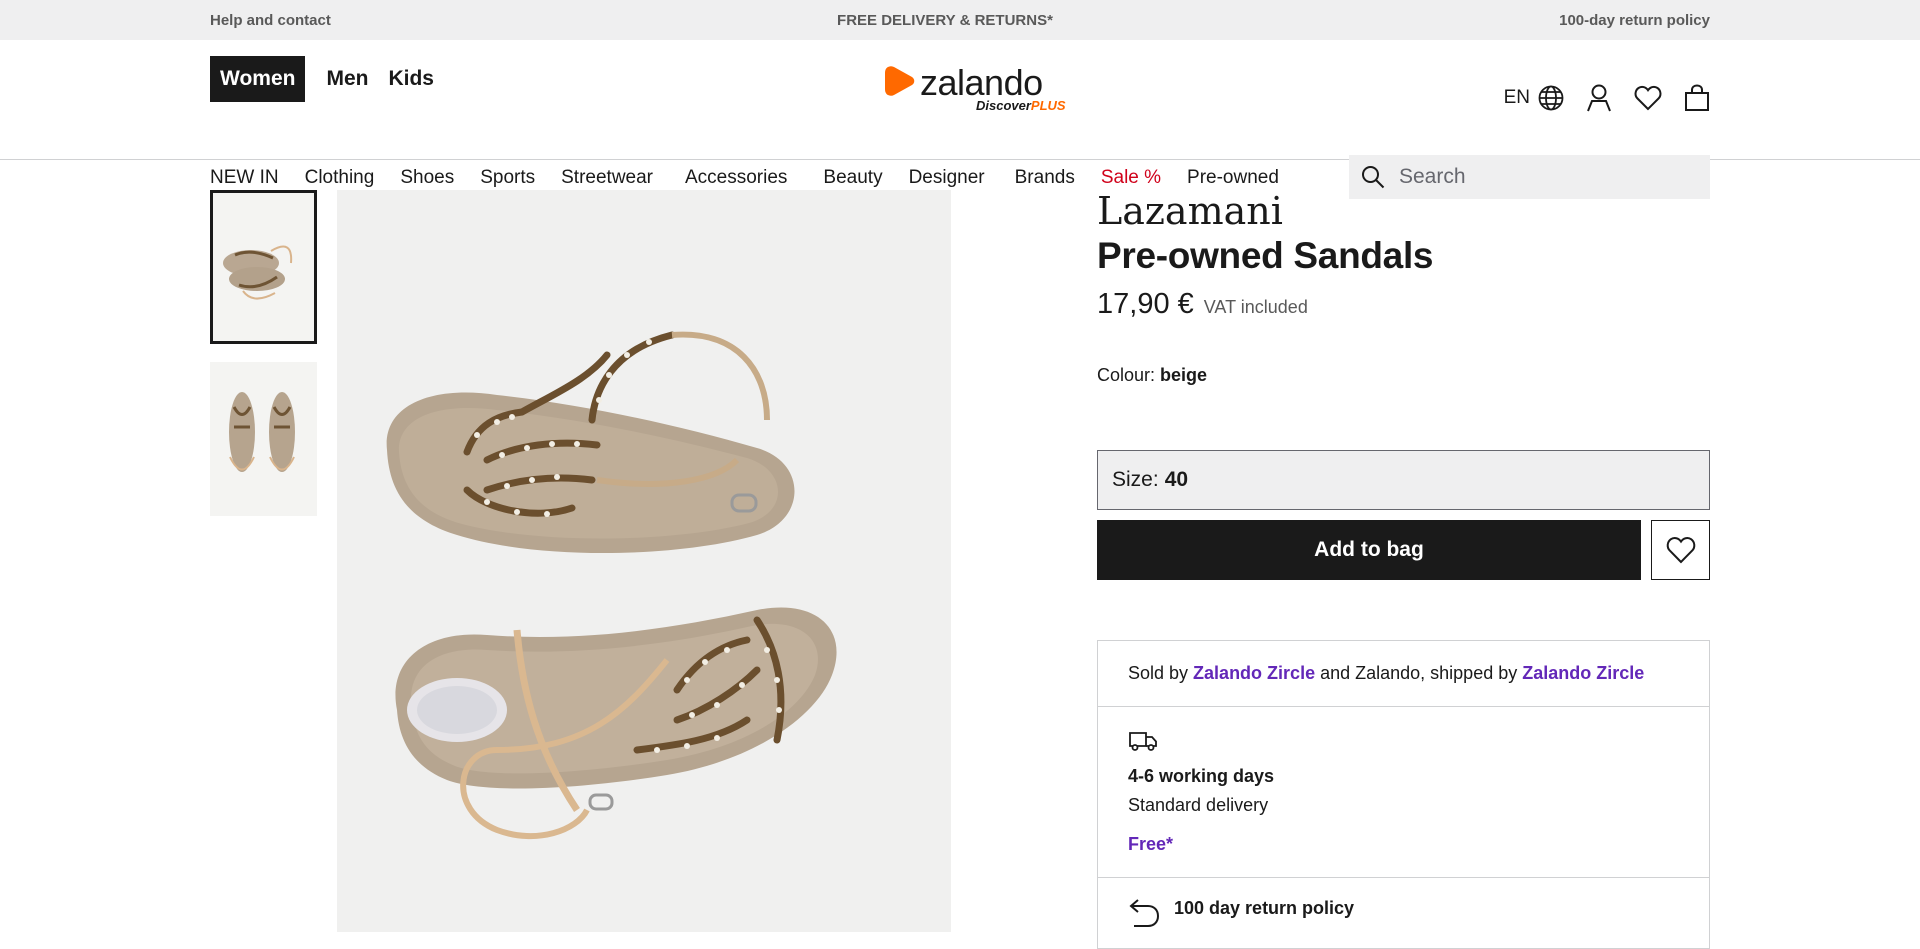 The width and height of the screenshot is (1920, 949). What do you see at coordinates (340, 178) in the screenshot?
I see `nav-item-clothing: Clothing` at bounding box center [340, 178].